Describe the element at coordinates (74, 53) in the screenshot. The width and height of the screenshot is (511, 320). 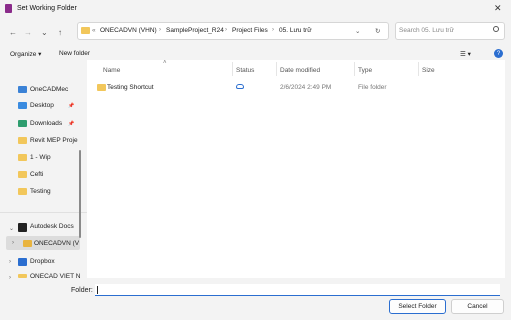
I see `new-folder-button: New folder` at that location.